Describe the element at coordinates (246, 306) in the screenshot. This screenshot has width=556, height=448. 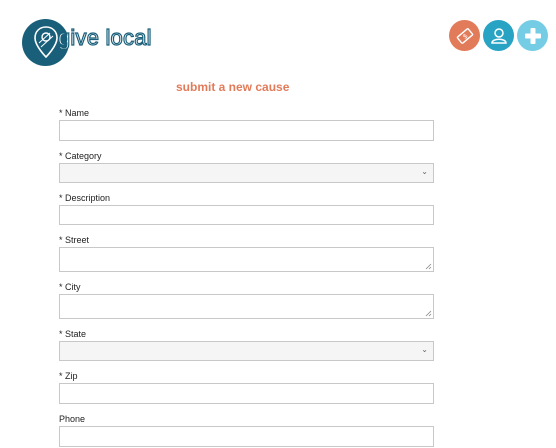
I see `city-textarea` at that location.